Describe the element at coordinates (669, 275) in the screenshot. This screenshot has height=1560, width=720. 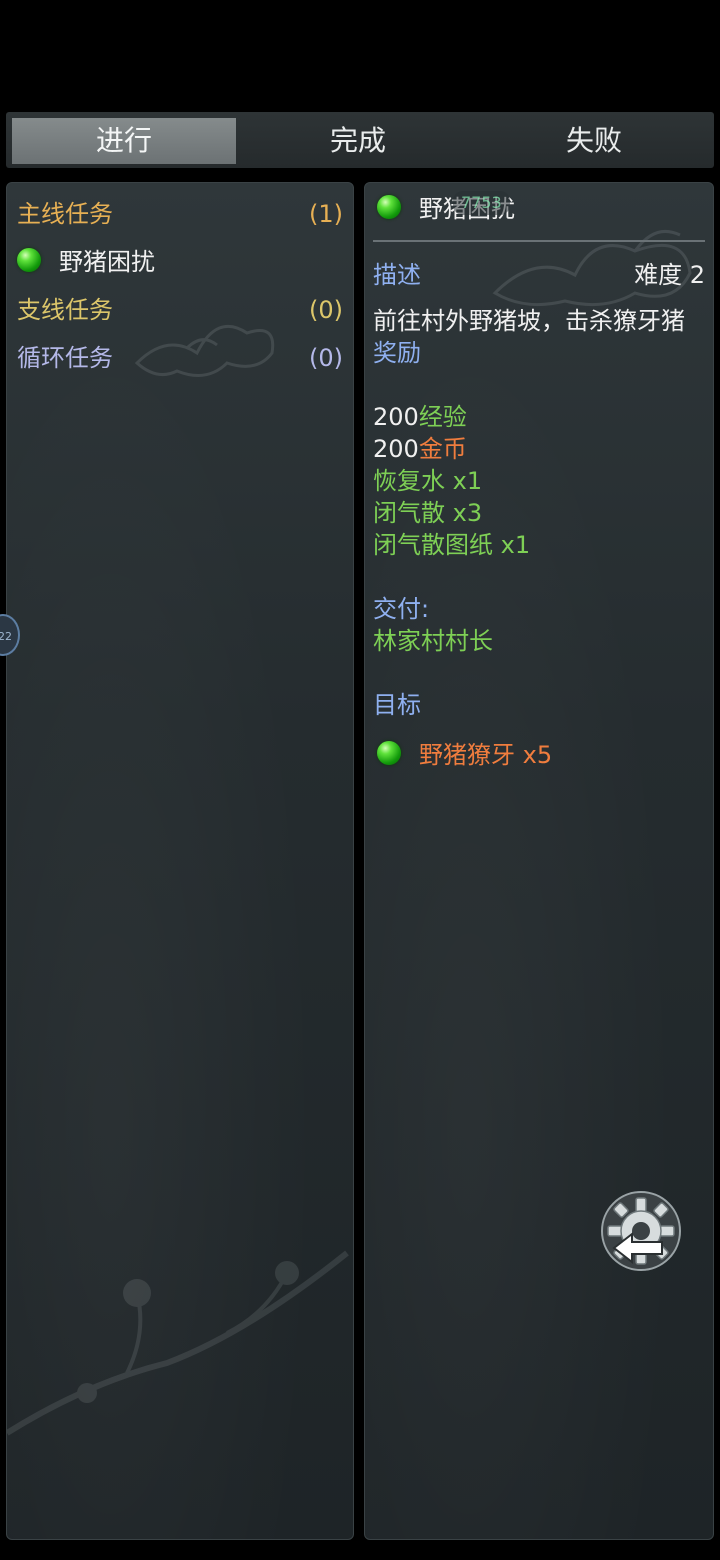
I see `difficulty-value: 难度 2` at that location.